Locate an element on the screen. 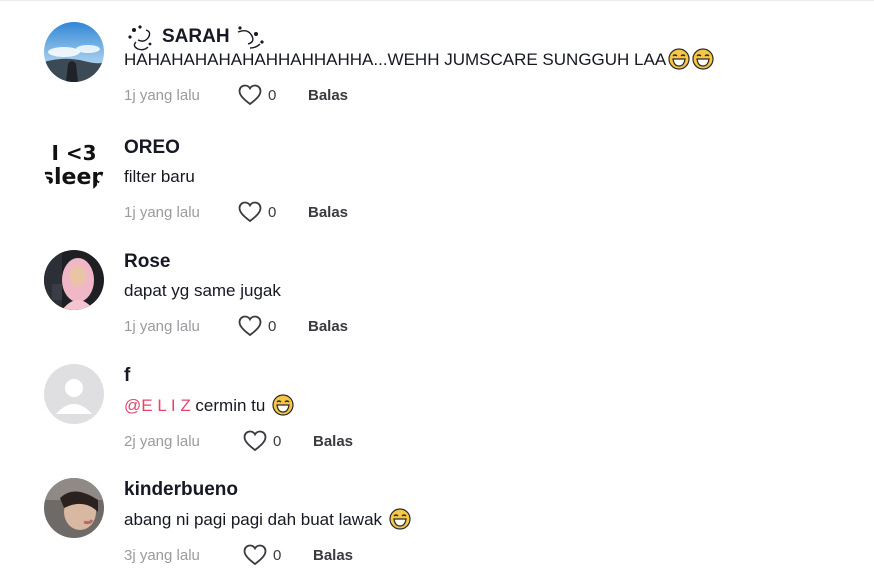 The width and height of the screenshot is (874, 574). top-divider is located at coordinates (437, 0).